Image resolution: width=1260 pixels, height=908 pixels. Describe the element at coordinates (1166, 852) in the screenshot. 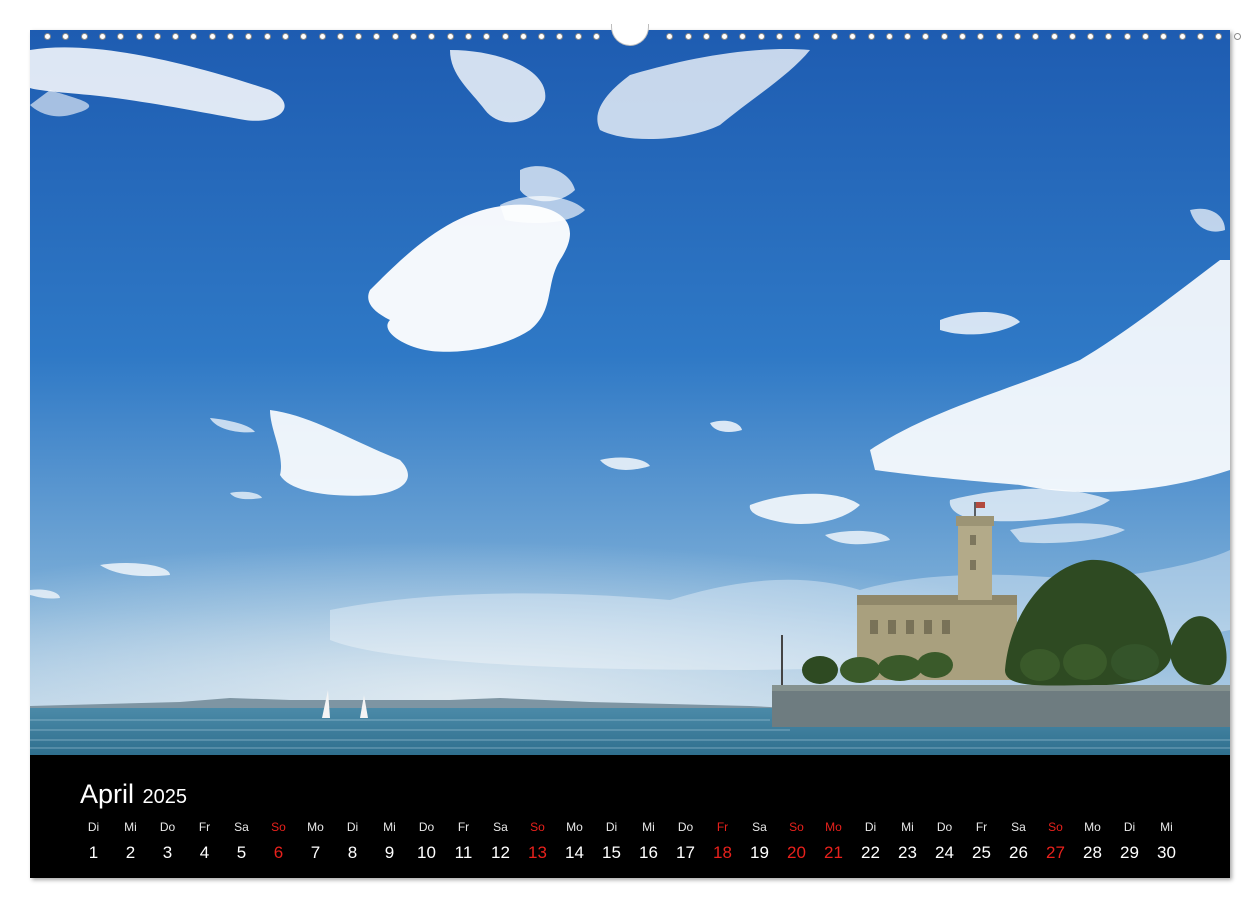

I see `day-number: 30` at that location.